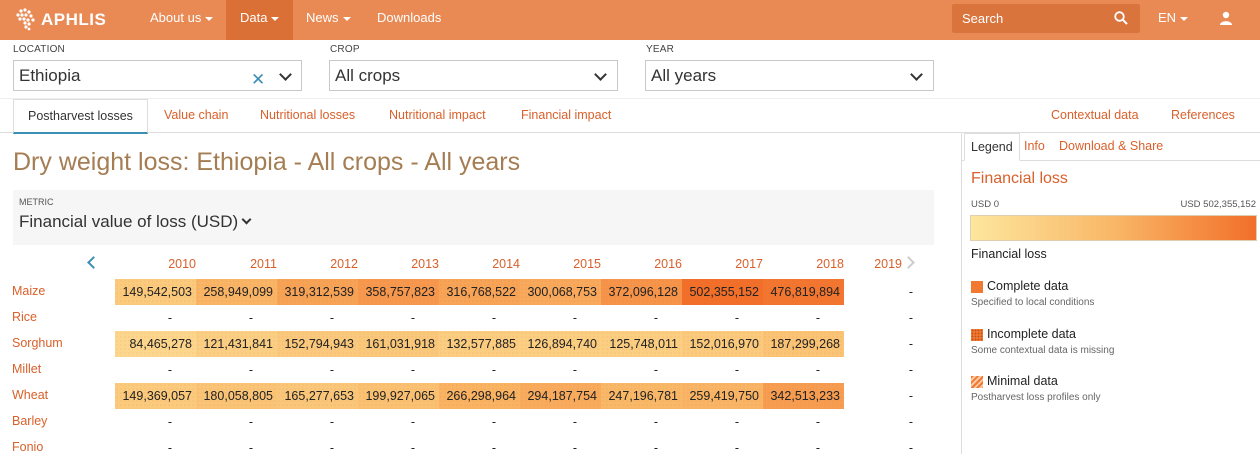 This screenshot has height=461, width=1260. I want to click on crop-label-millet: Millet, so click(26, 369).